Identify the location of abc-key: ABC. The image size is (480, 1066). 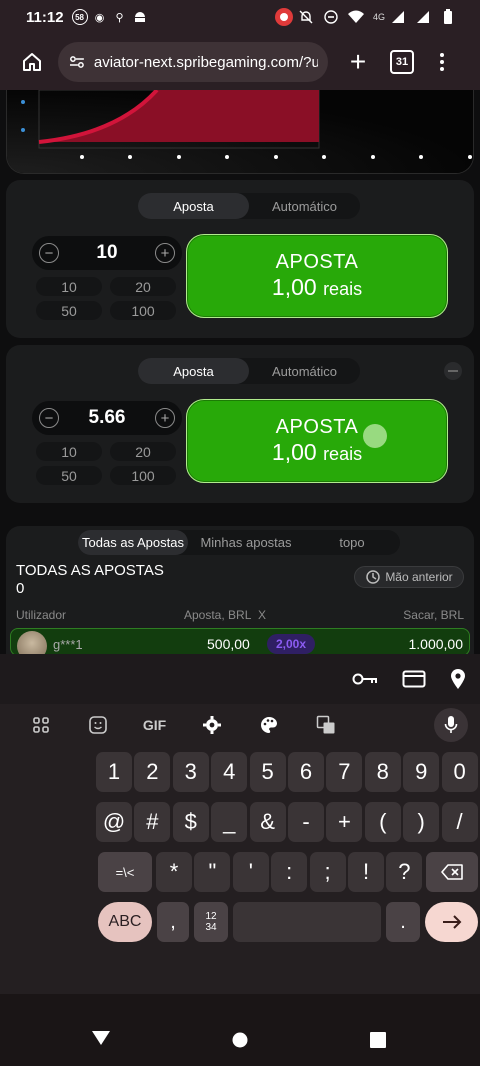
(125, 922).